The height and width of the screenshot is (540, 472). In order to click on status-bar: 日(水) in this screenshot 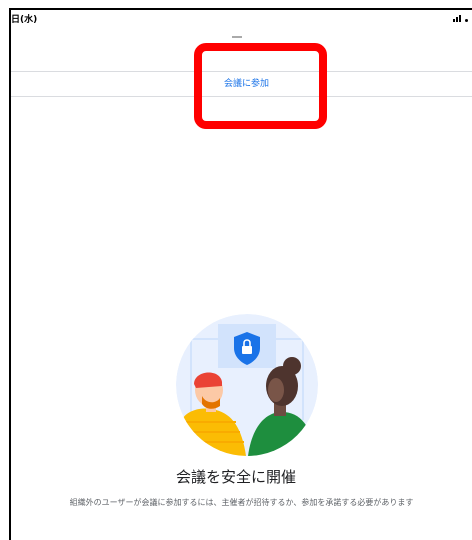, I will do `click(236, 20)`.